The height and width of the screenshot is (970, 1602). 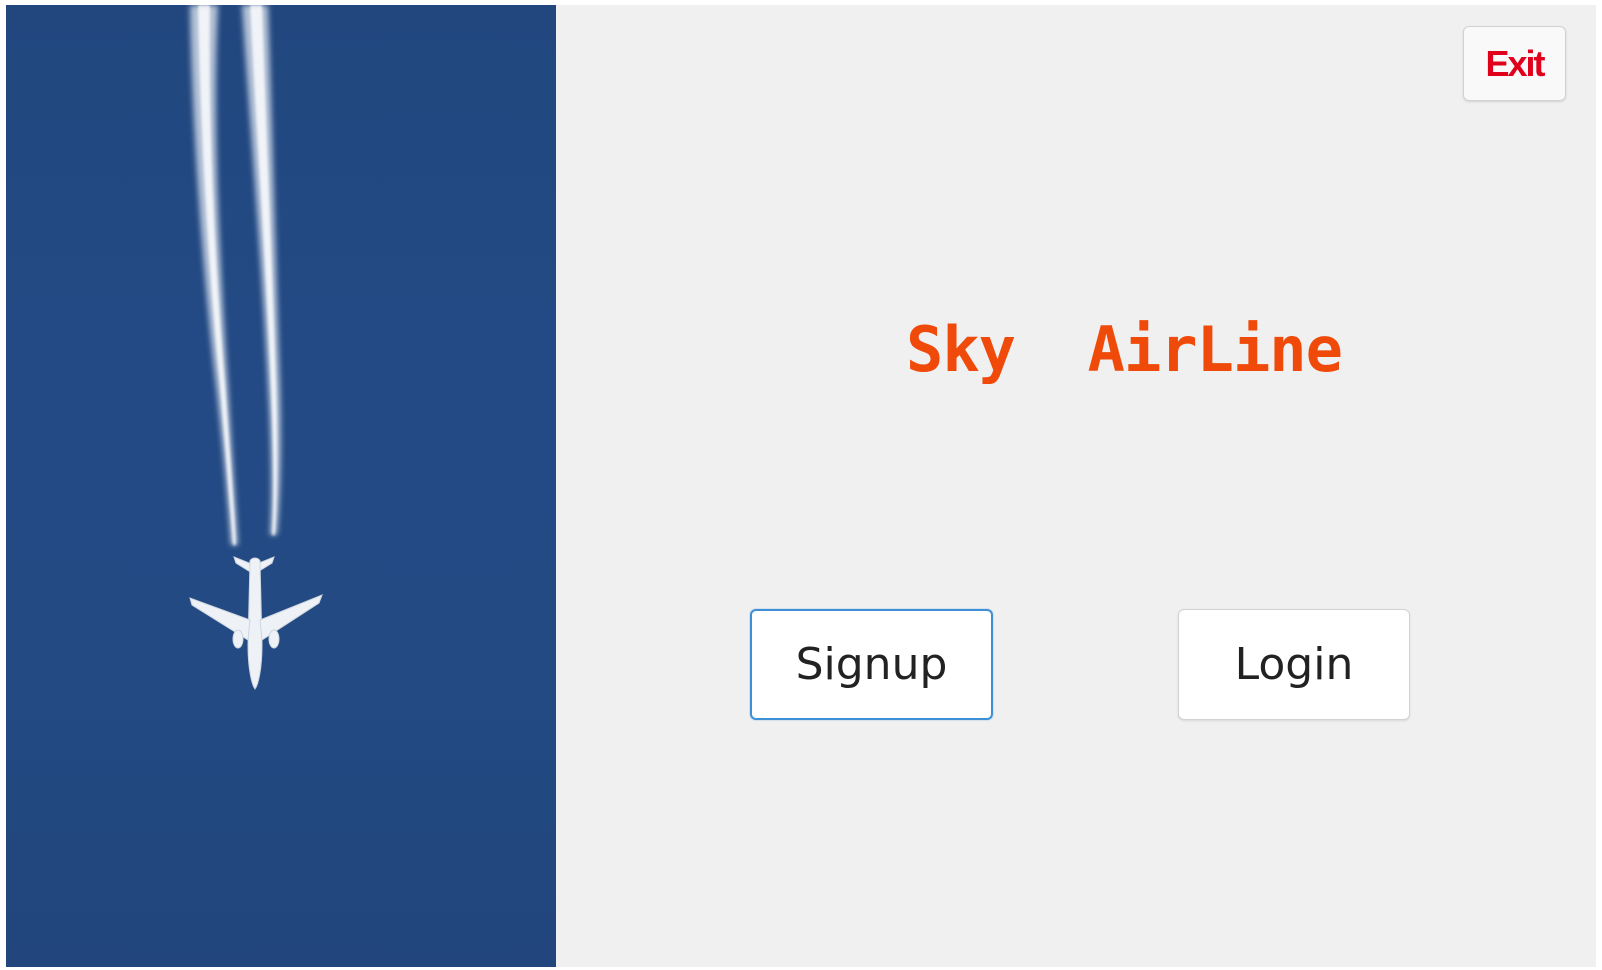 I want to click on signup-button: Signup, so click(x=871, y=664).